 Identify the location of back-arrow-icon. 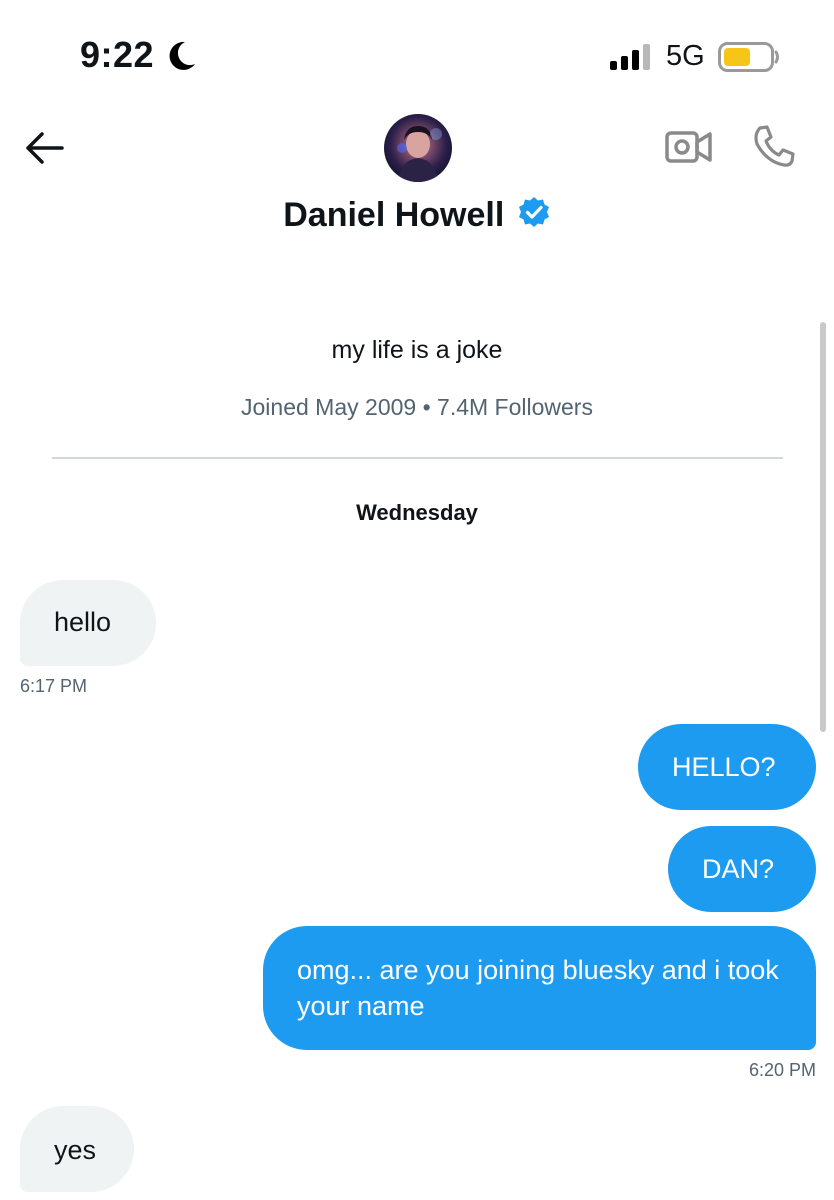
(44, 148).